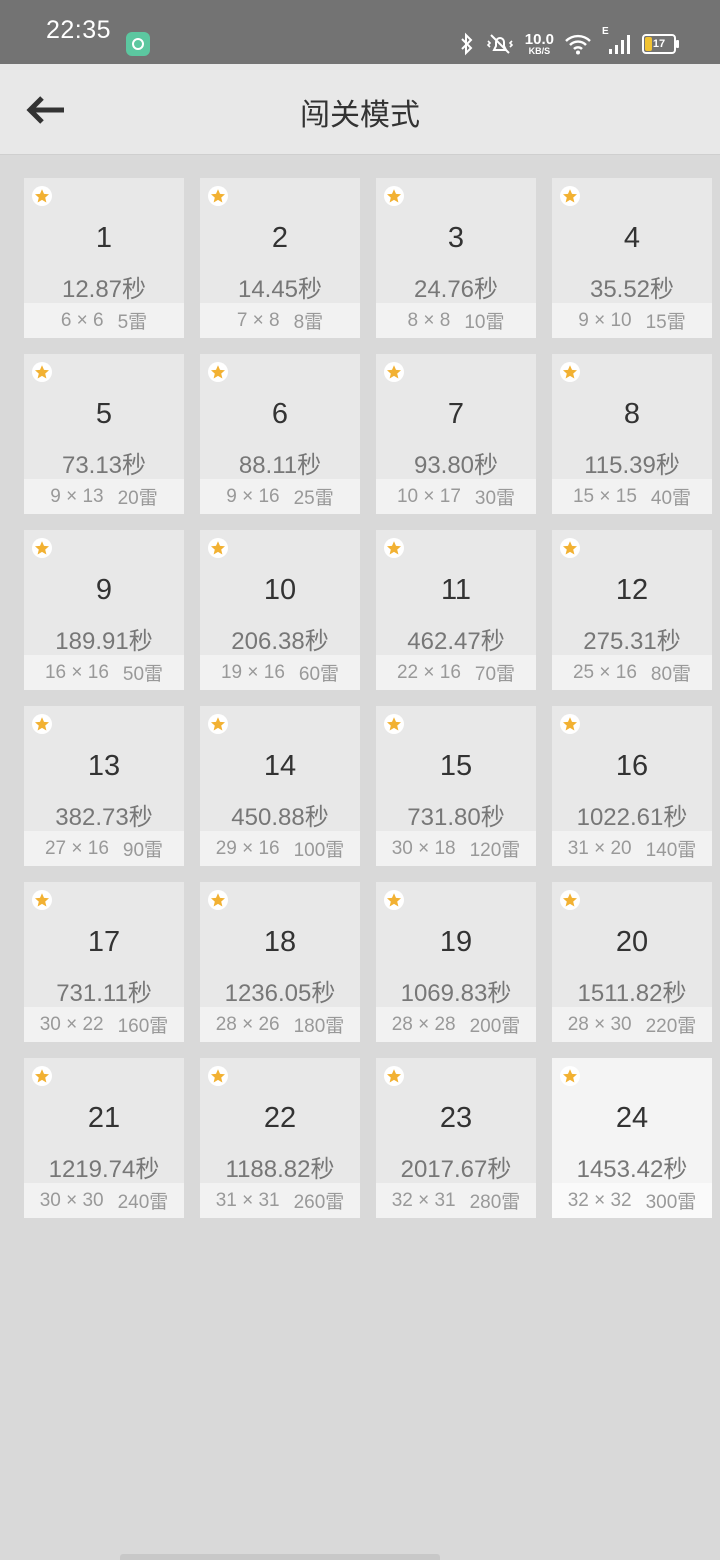  What do you see at coordinates (104, 766) in the screenshot?
I see `level-number: 13` at bounding box center [104, 766].